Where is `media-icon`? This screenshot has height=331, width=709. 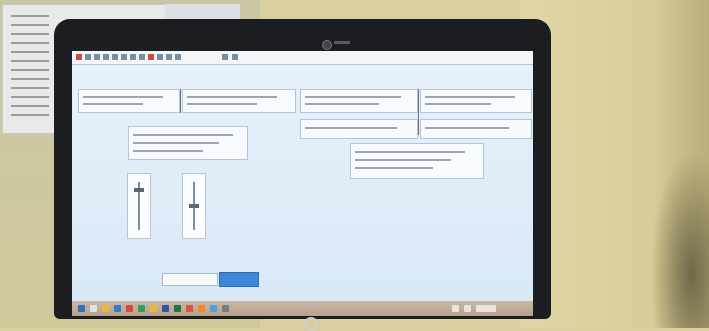 media-icon is located at coordinates (201, 308).